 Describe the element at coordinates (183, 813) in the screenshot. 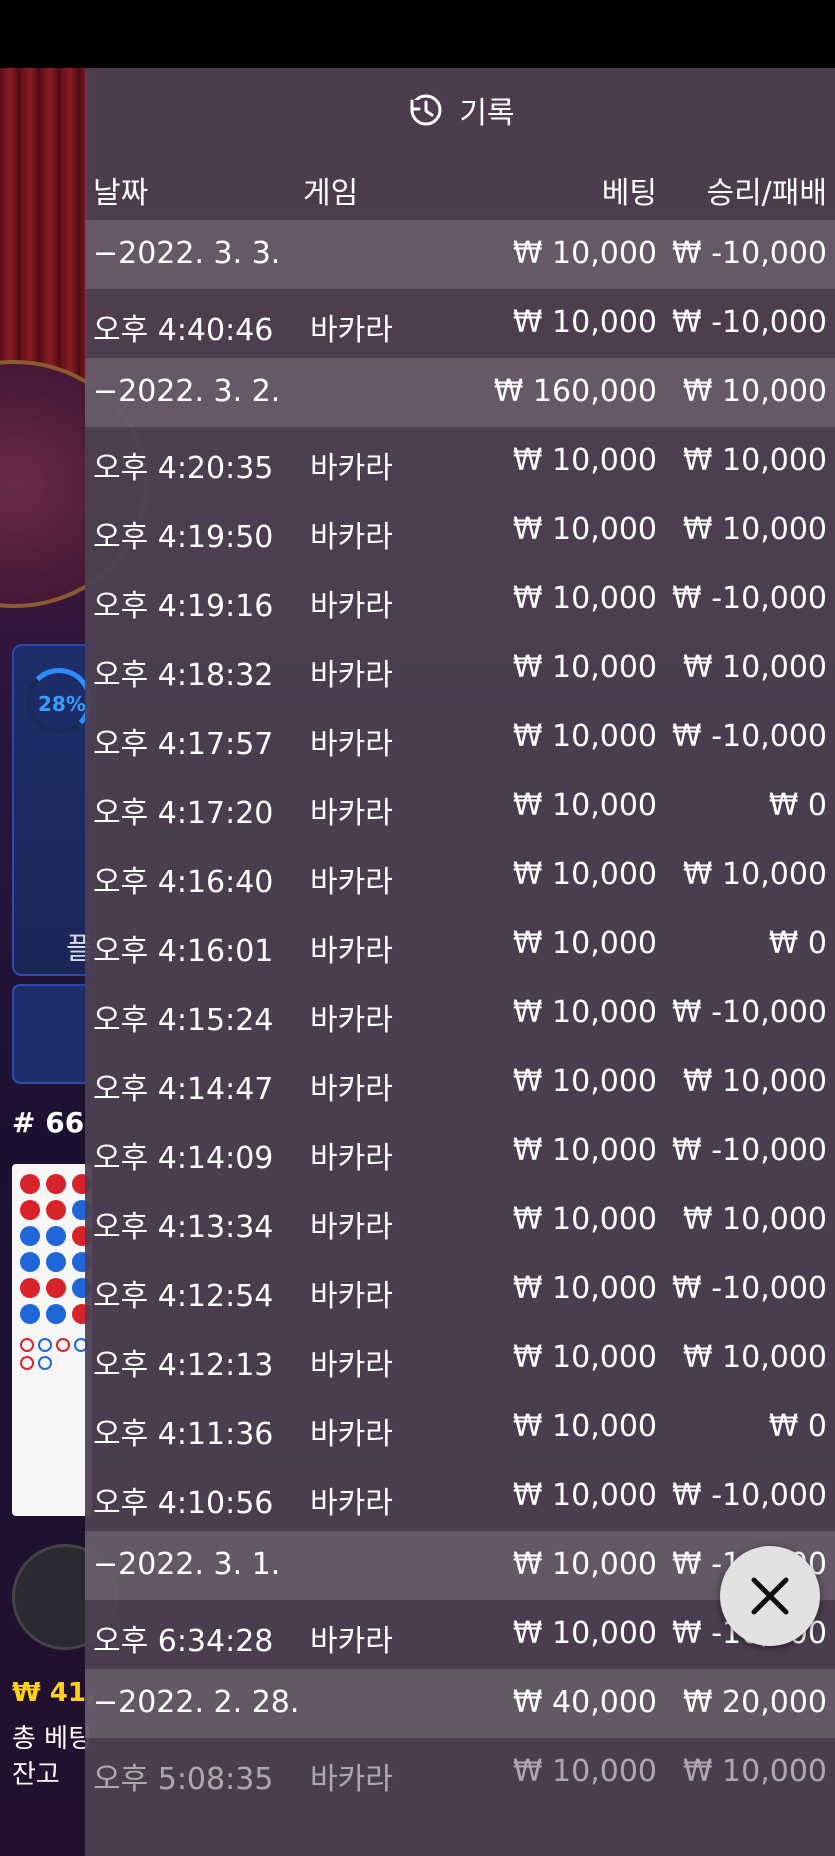

I see `row-date: 오후 4:17:20` at that location.